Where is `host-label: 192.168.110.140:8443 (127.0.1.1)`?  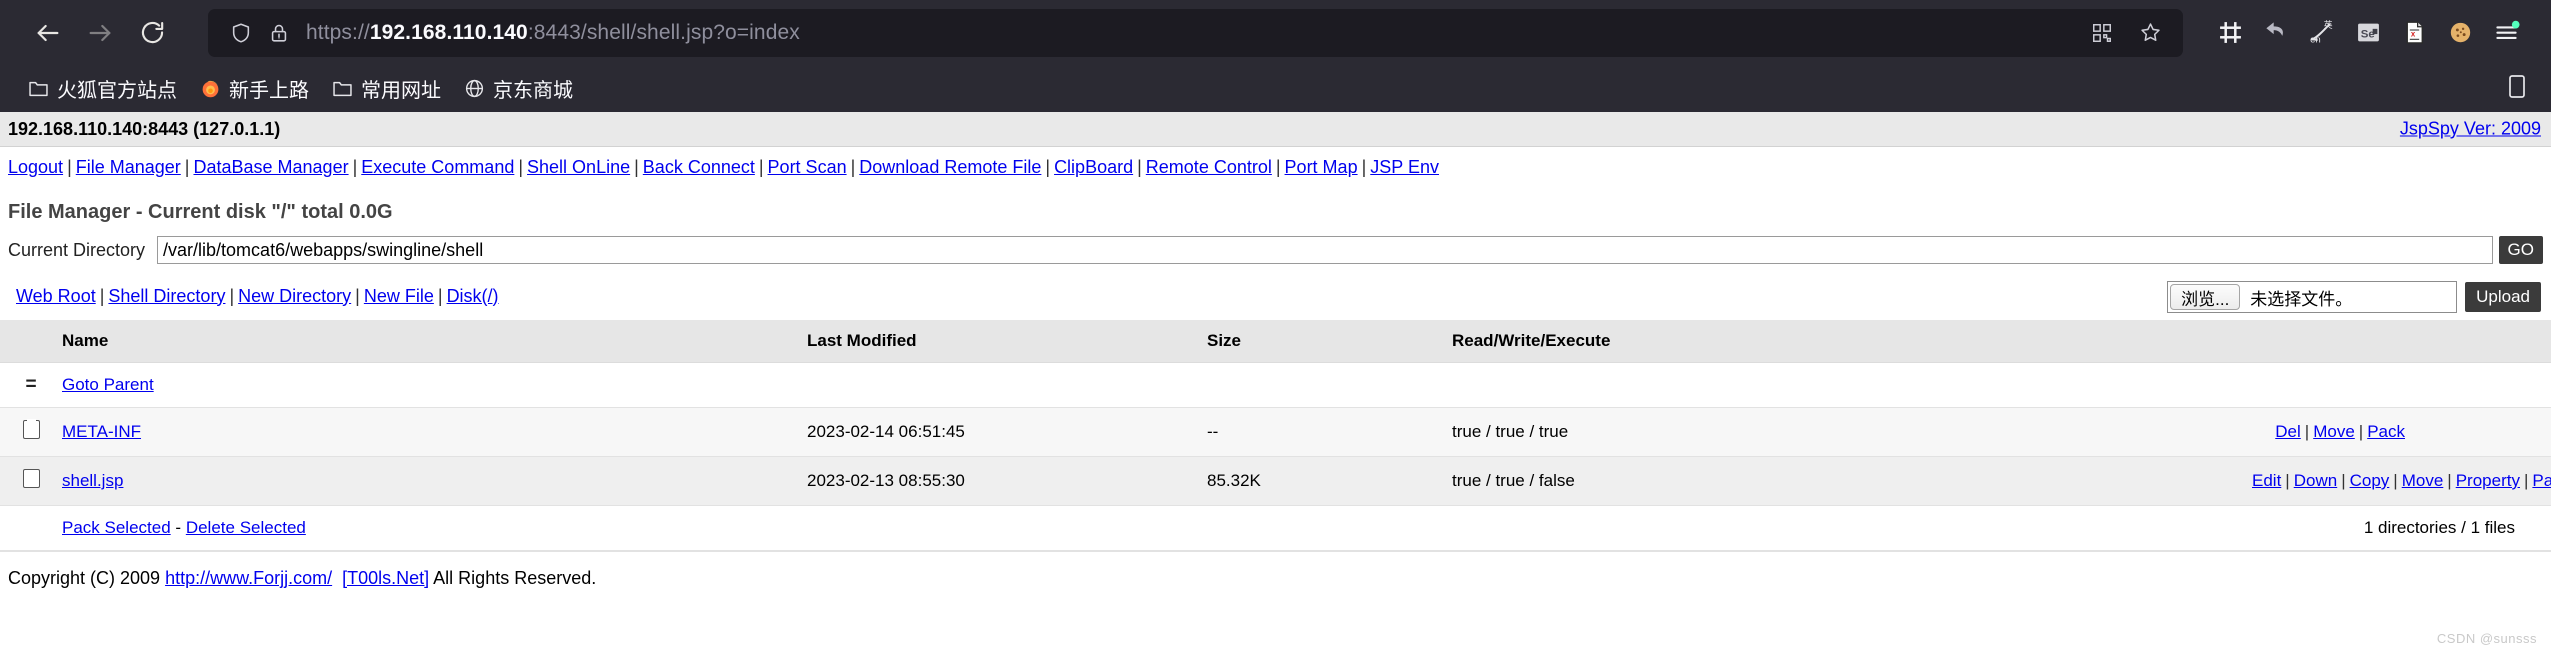 host-label: 192.168.110.140:8443 (127.0.1.1) is located at coordinates (144, 128).